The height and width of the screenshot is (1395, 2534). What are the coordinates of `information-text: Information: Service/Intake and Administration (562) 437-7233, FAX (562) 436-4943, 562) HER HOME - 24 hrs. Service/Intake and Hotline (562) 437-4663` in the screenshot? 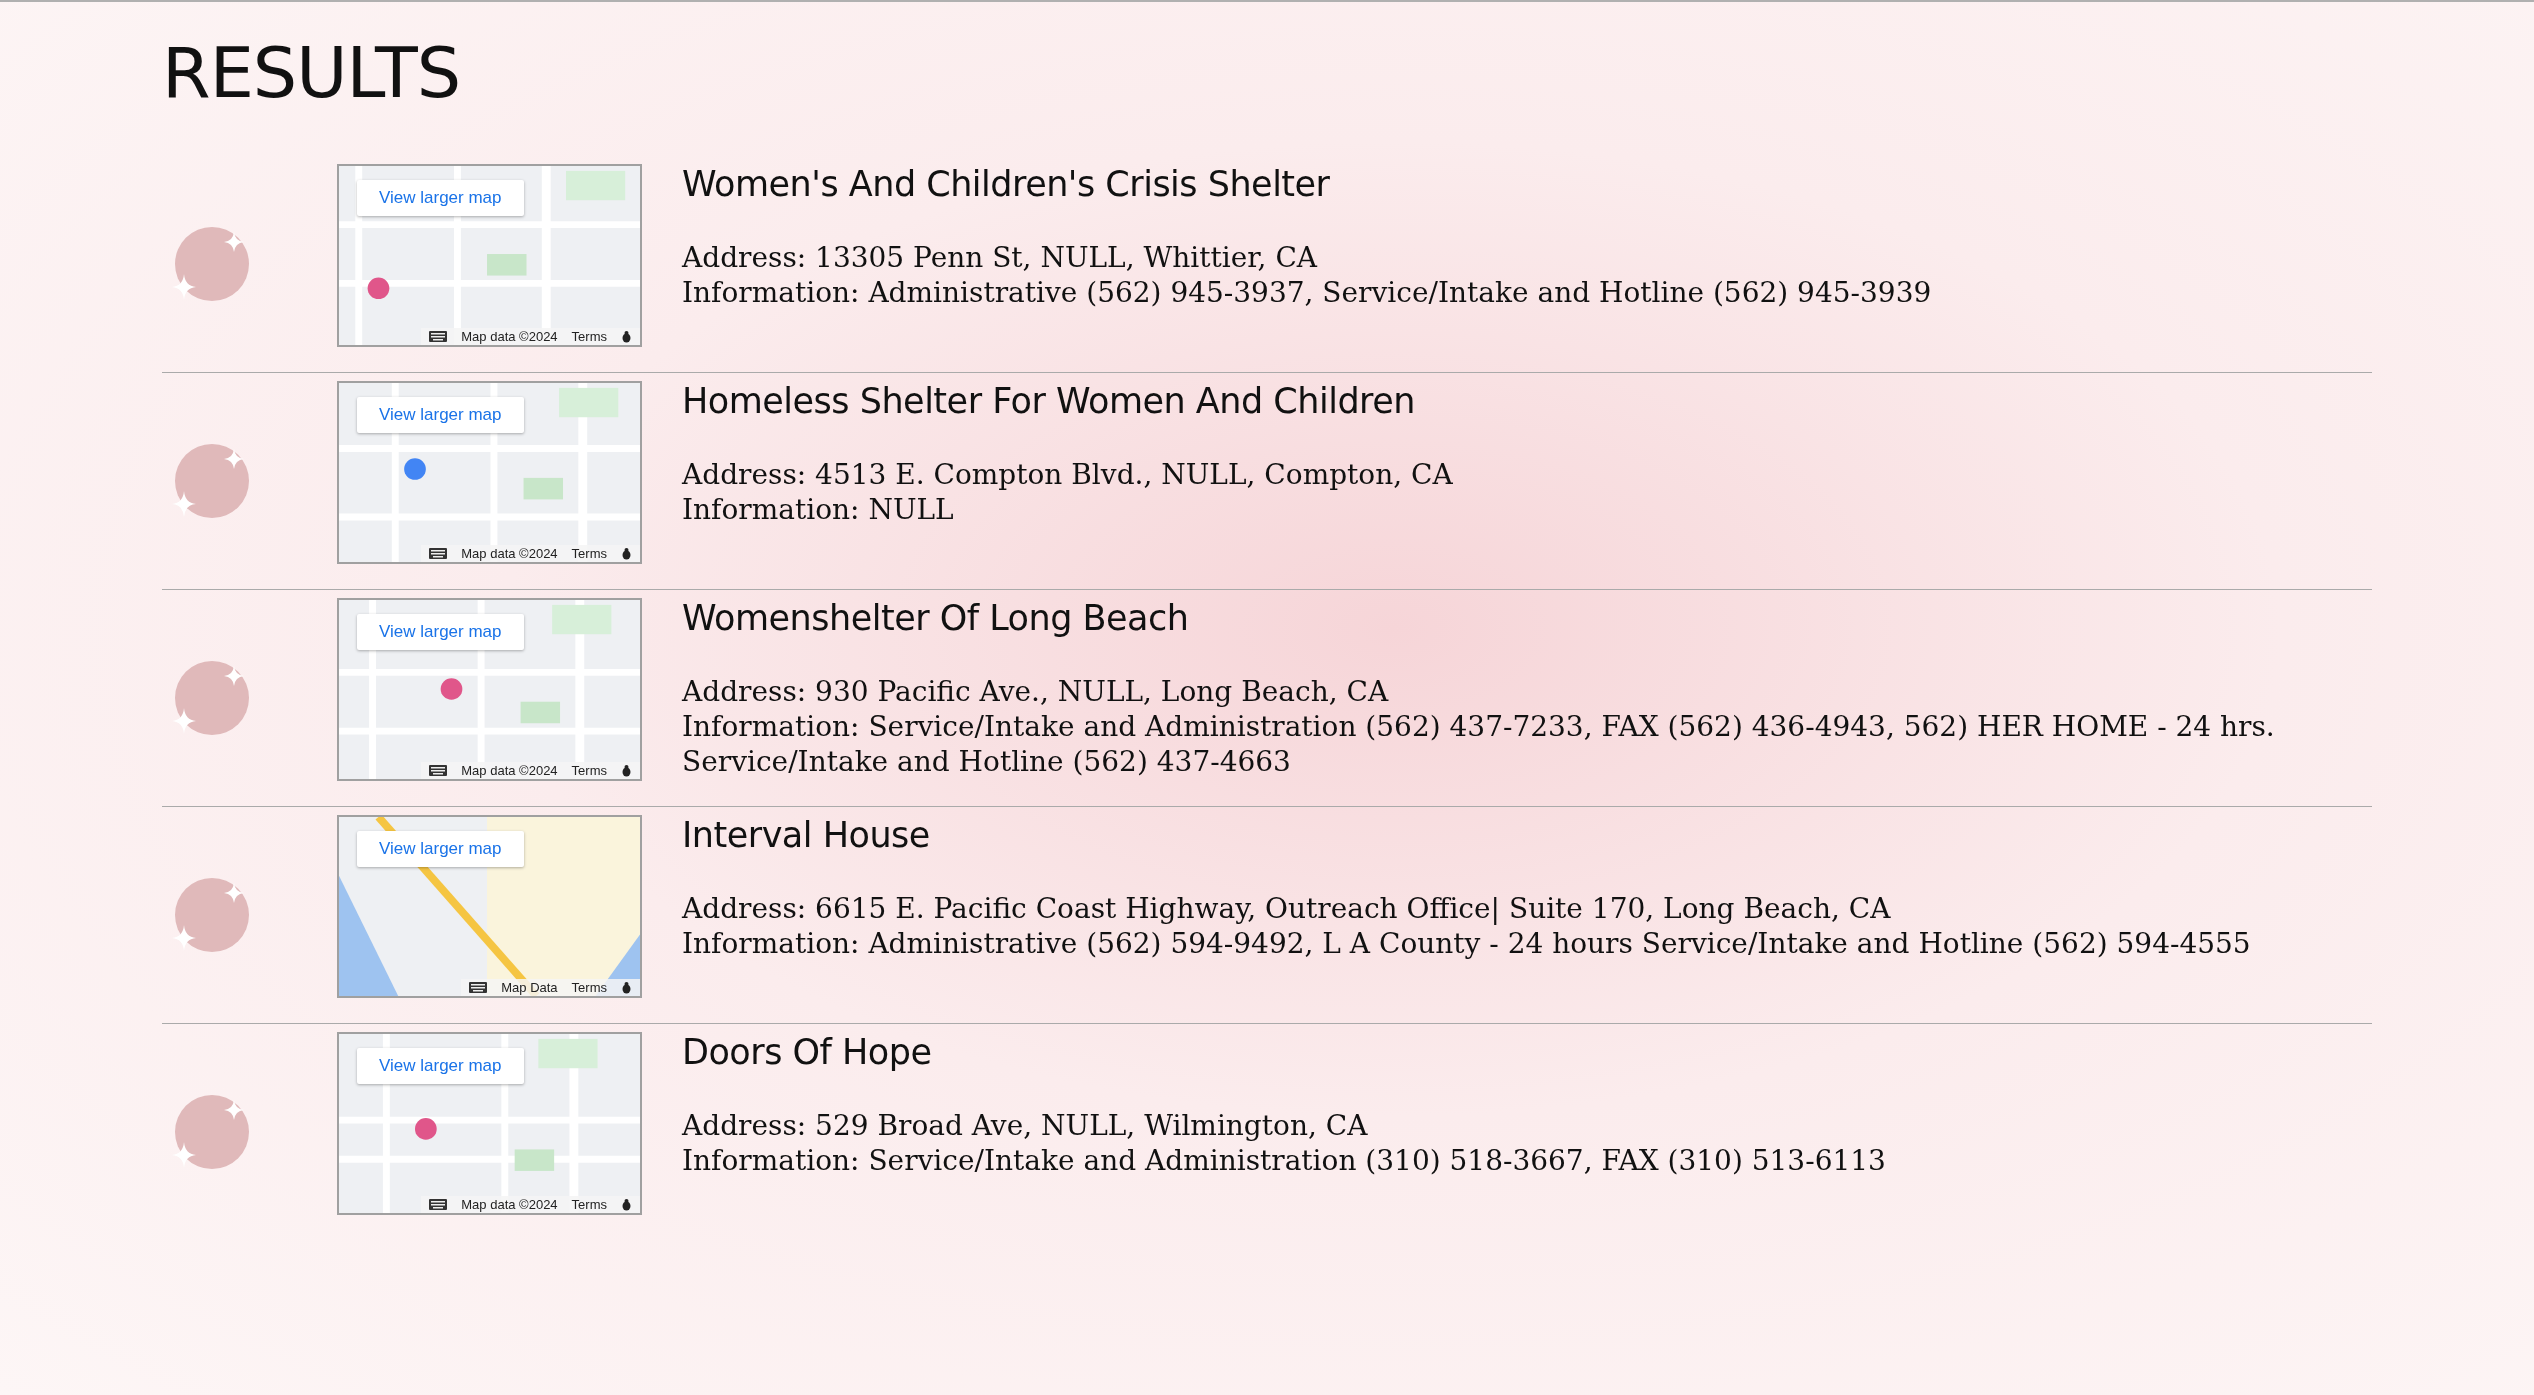 It's located at (1479, 744).